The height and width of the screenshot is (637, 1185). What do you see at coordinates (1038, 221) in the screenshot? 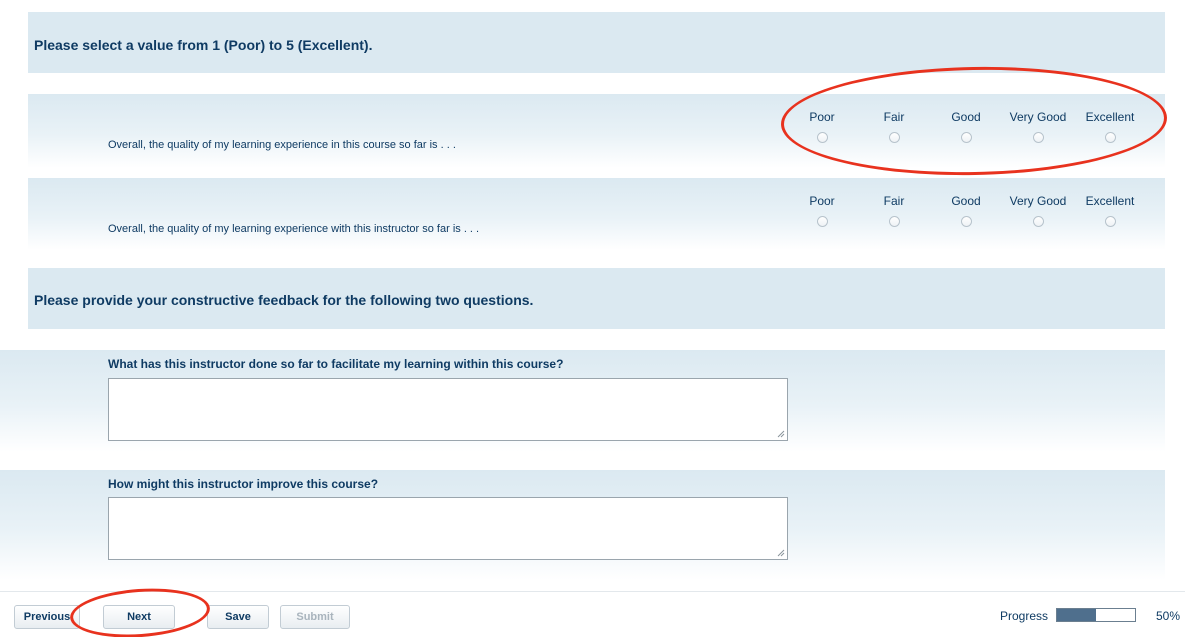
I see `q2-radio-very-good` at bounding box center [1038, 221].